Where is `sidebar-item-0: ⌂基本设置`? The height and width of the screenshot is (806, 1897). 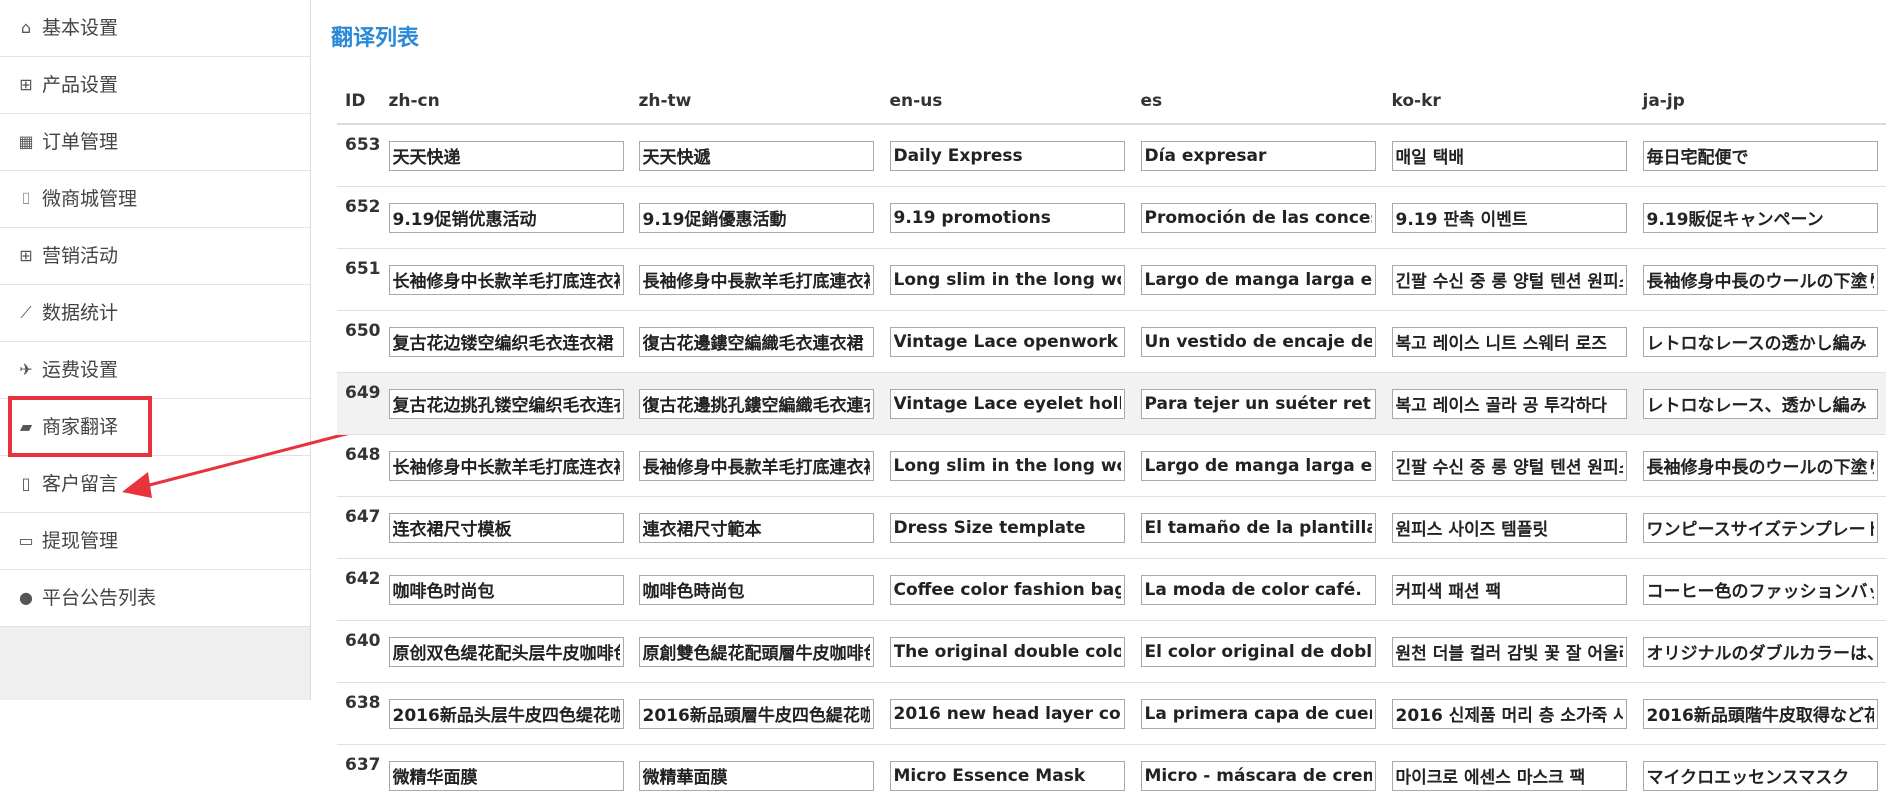
sidebar-item-0: ⌂基本设置 is located at coordinates (155, 28).